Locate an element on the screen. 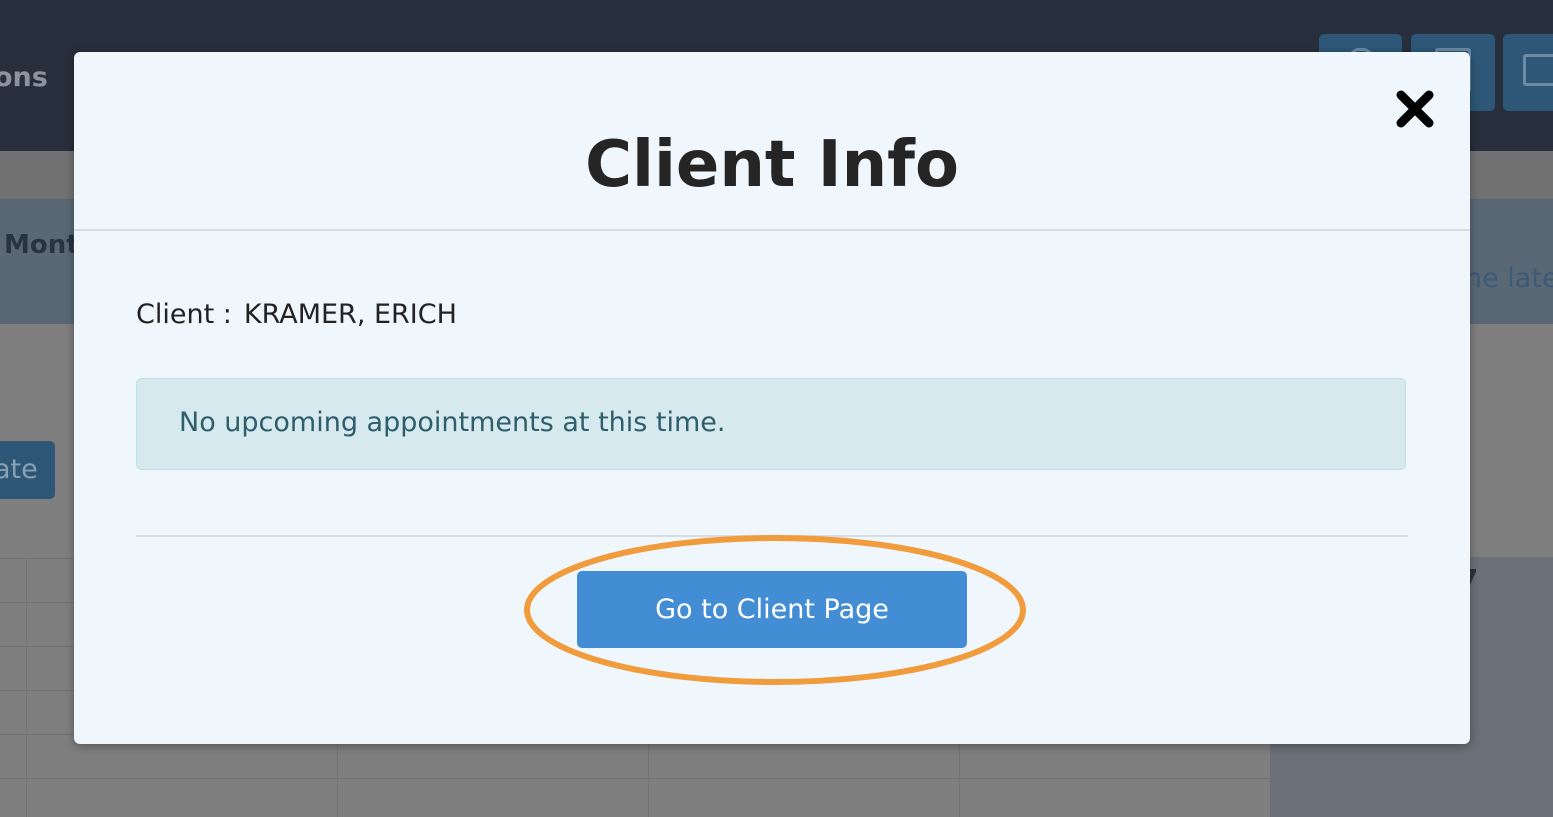 This screenshot has height=817, width=1553. nav-item-fragment: ons is located at coordinates (24, 77).